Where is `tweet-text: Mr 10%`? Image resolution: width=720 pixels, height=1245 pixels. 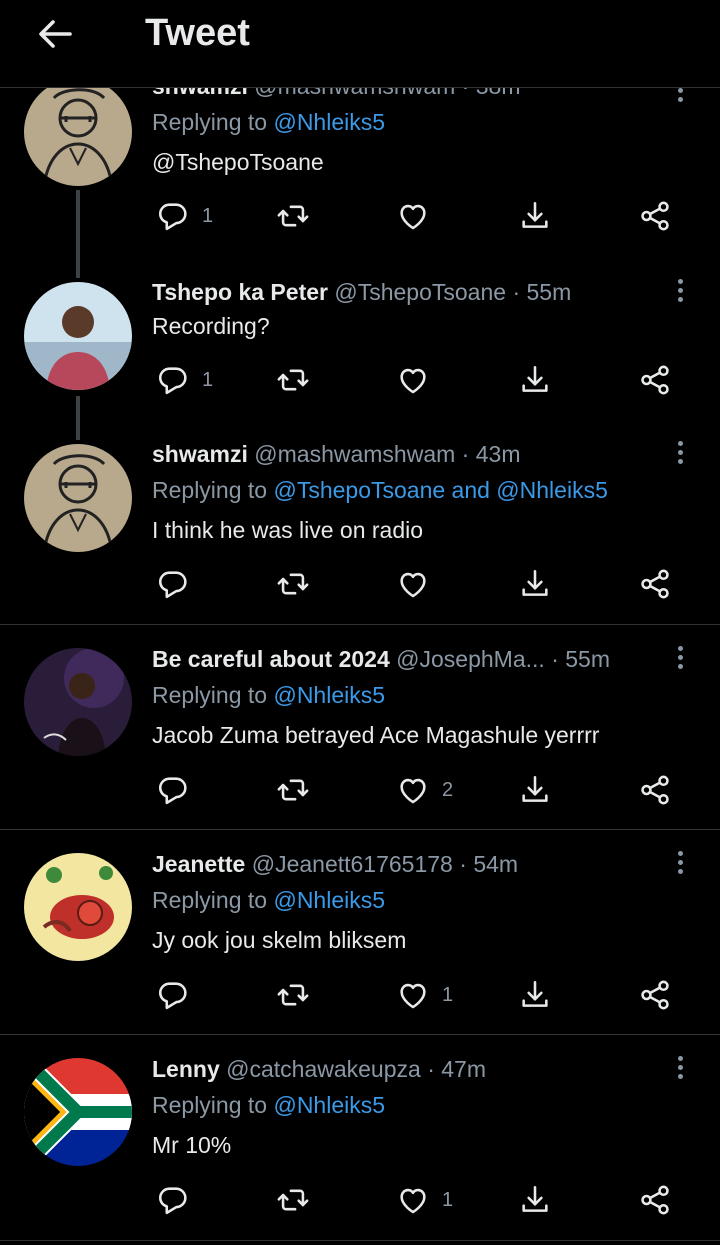 tweet-text: Mr 10% is located at coordinates (191, 1145).